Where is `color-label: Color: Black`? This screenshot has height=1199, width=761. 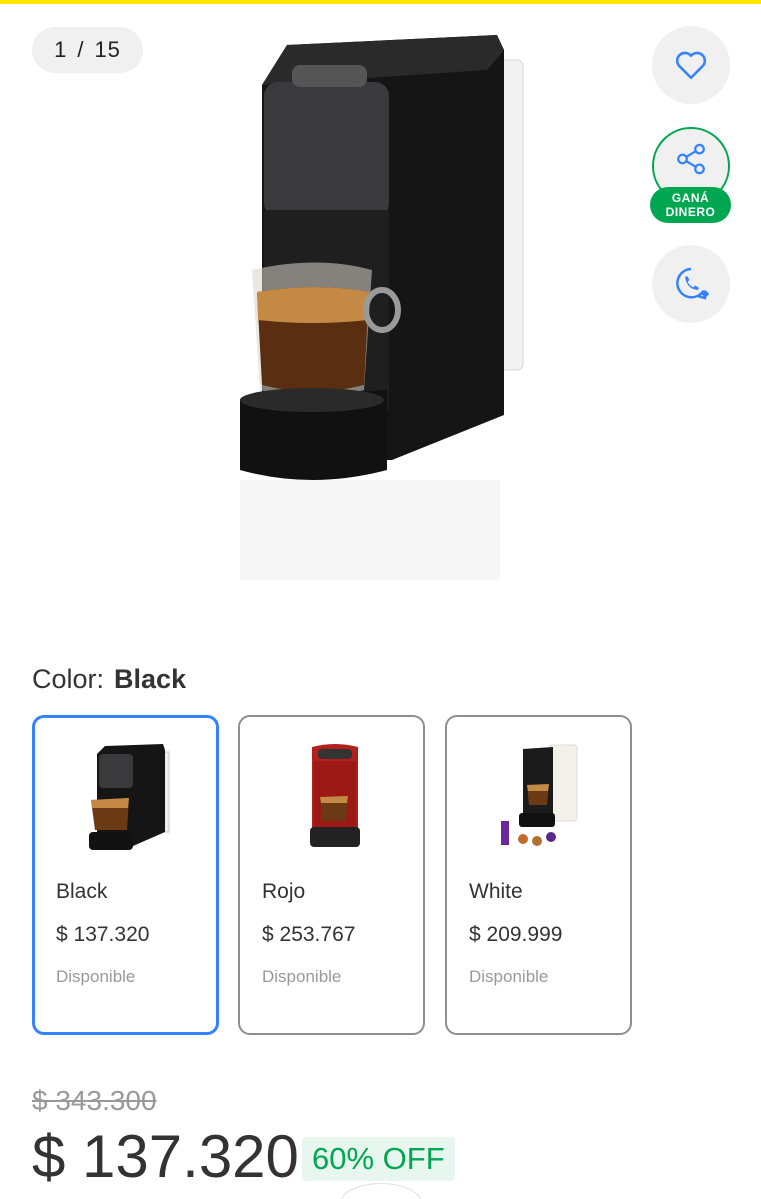
color-label: Color: Black is located at coordinates (109, 679).